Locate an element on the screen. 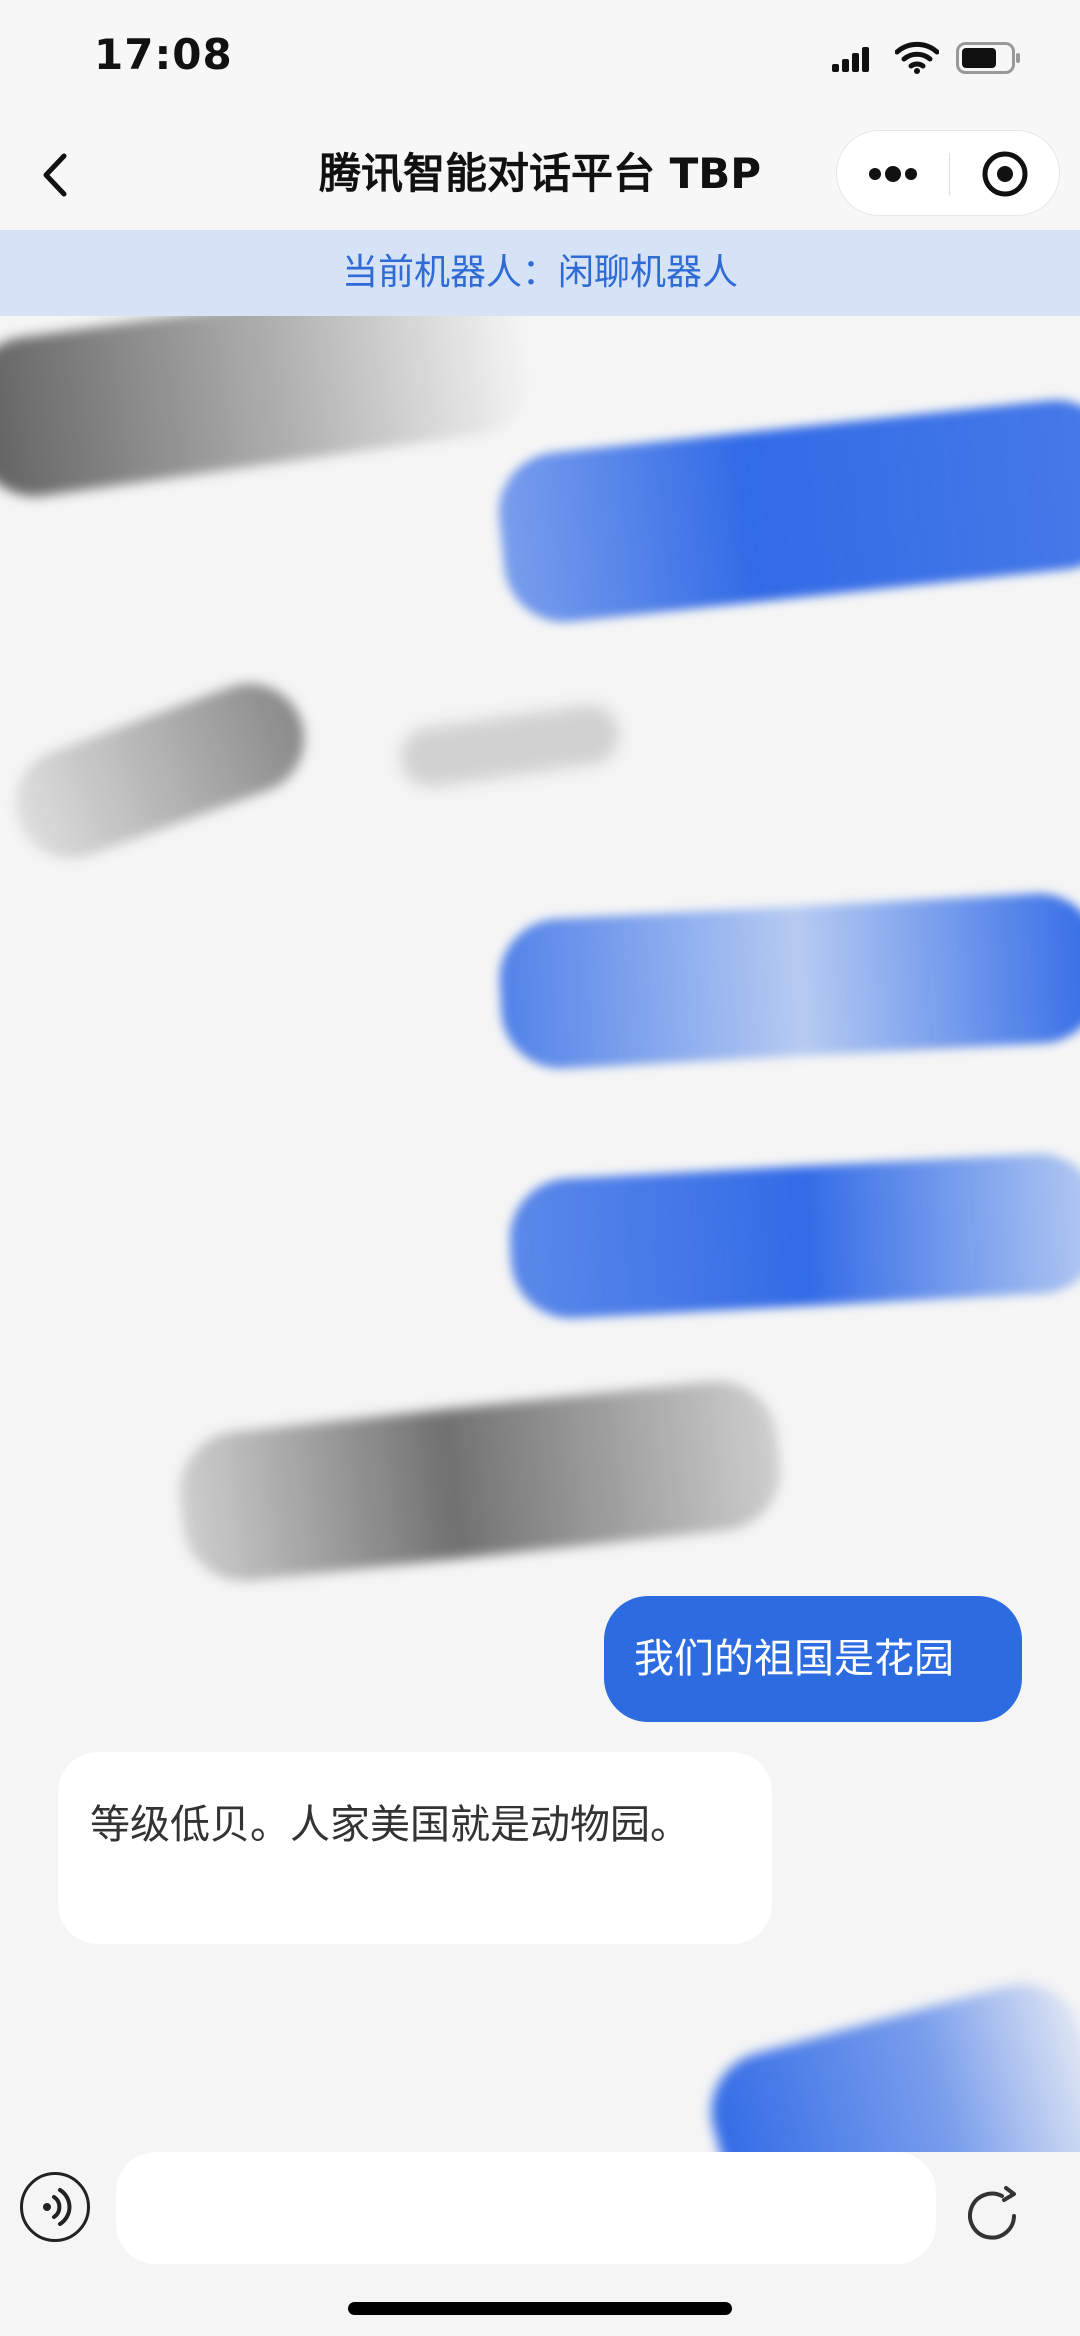  battery-icon is located at coordinates (988, 58).